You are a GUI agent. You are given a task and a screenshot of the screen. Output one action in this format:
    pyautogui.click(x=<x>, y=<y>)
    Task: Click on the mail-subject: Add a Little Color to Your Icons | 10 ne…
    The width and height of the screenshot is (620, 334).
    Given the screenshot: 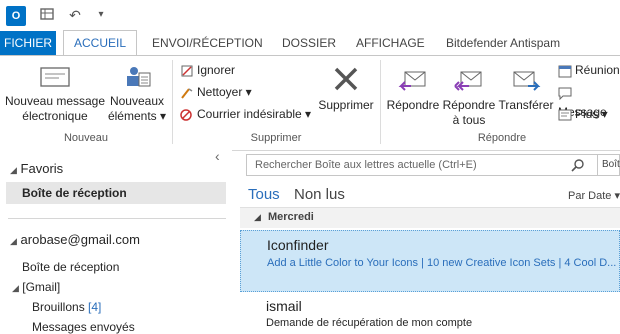 What is the action you would take?
    pyautogui.click(x=442, y=263)
    